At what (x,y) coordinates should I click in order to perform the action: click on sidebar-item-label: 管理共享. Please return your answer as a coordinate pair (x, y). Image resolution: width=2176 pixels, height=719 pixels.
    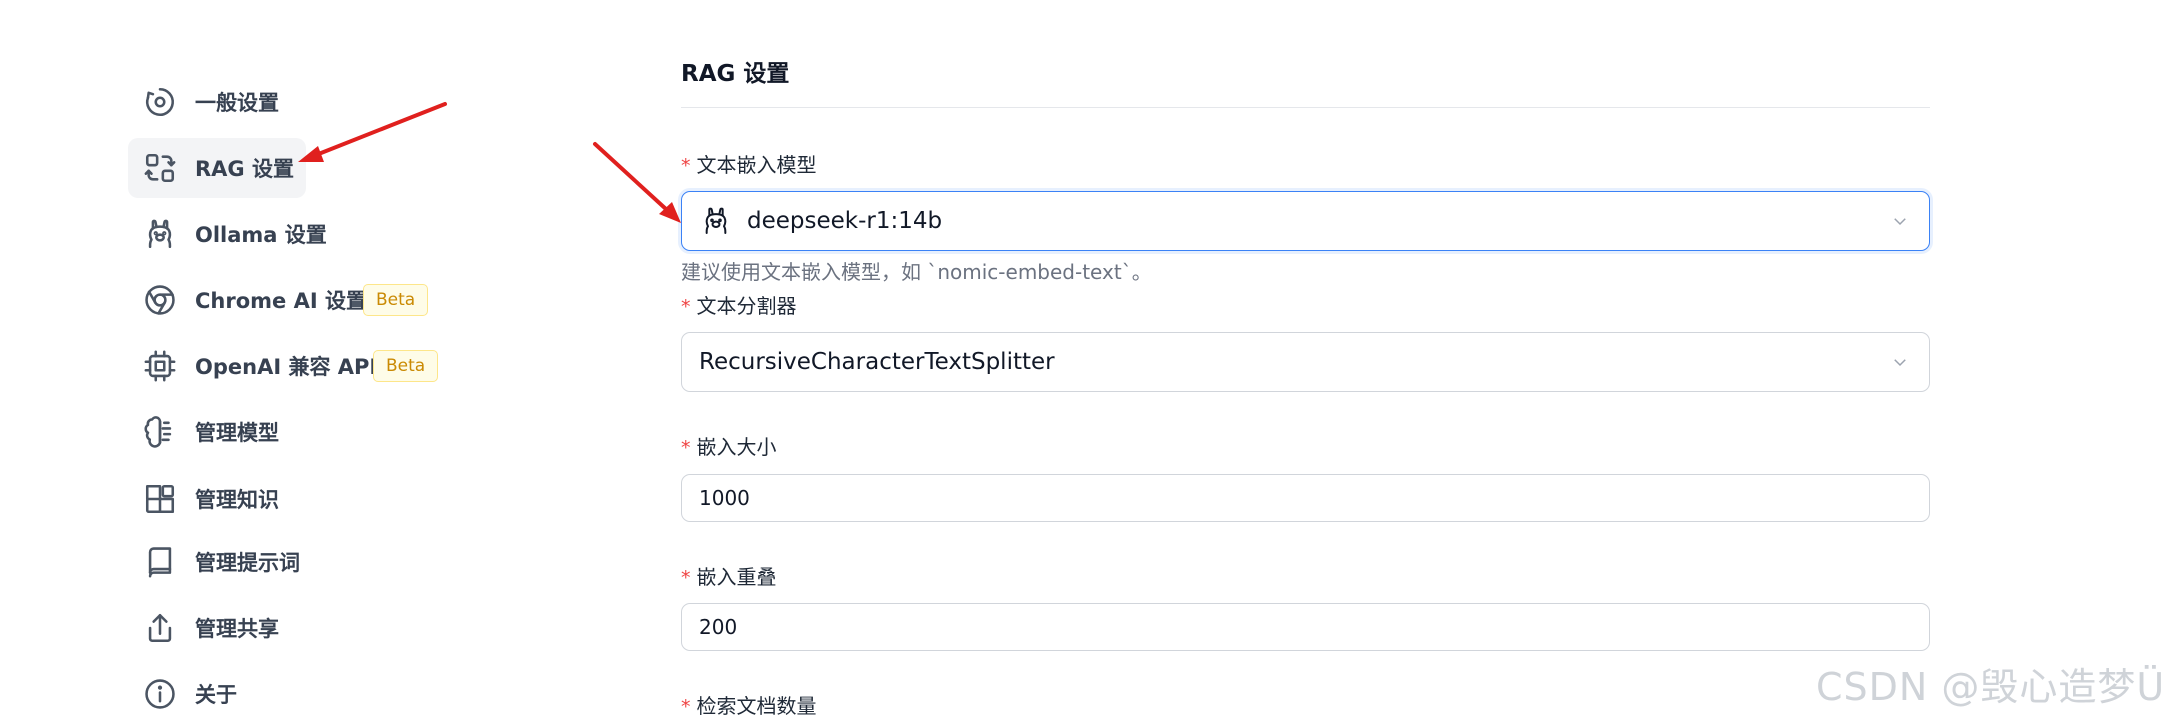
    Looking at the image, I should click on (237, 629).